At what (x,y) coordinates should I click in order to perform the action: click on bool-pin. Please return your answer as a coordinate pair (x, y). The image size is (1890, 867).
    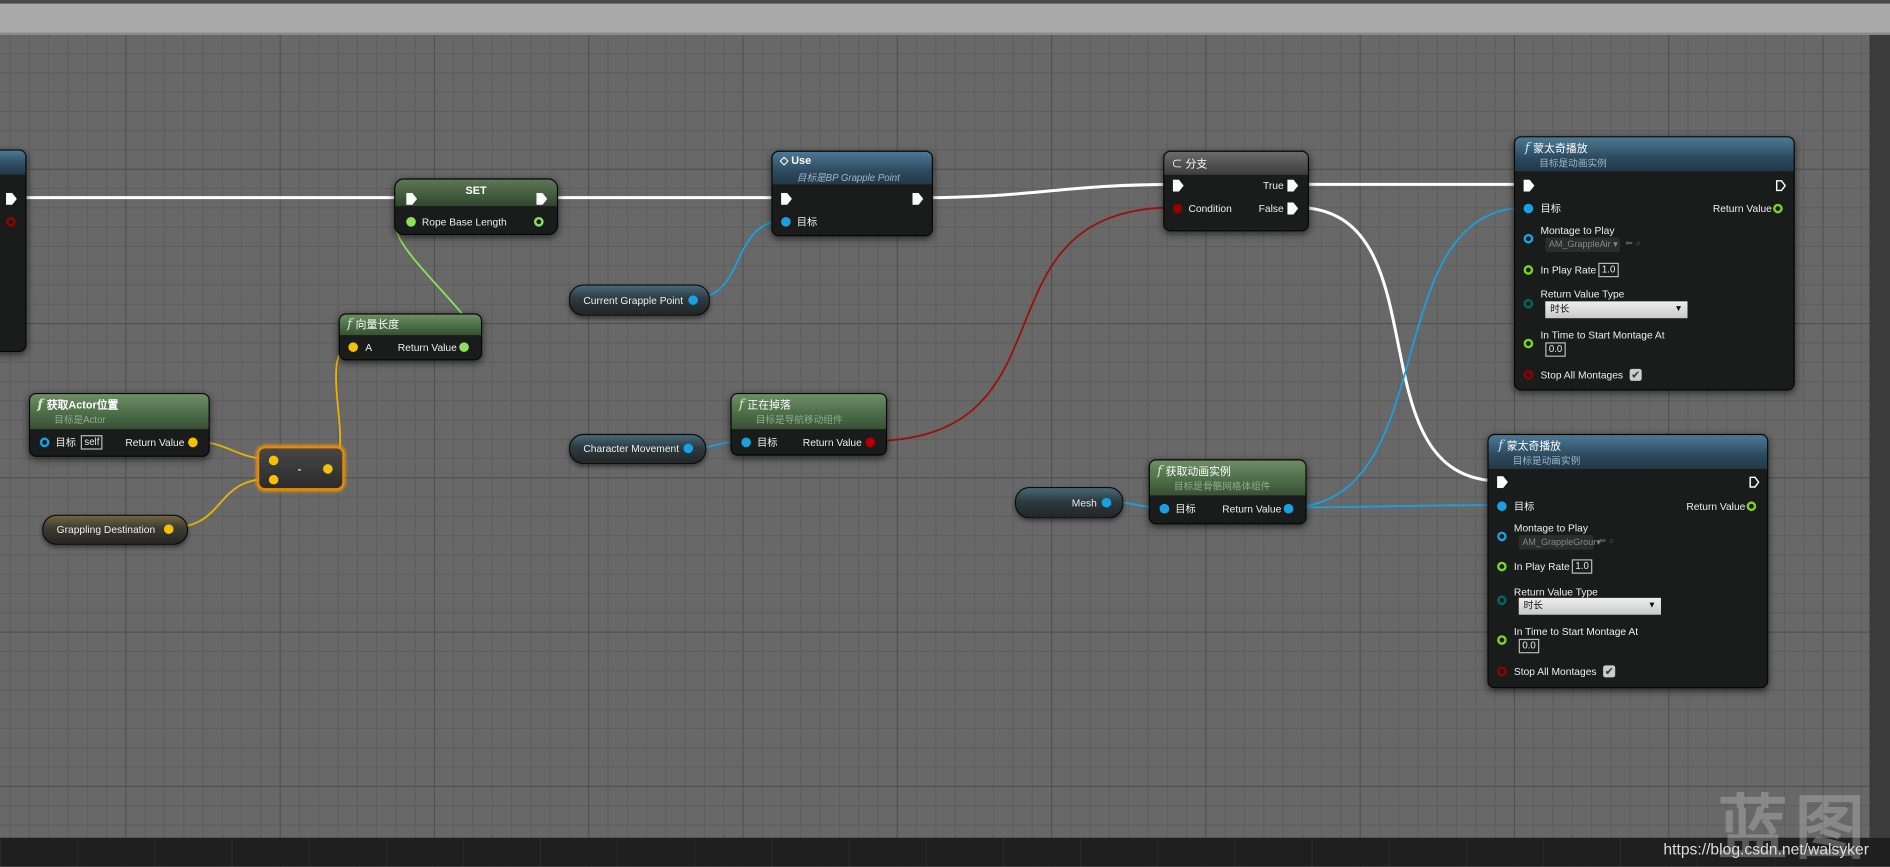
    Looking at the image, I should click on (11, 221).